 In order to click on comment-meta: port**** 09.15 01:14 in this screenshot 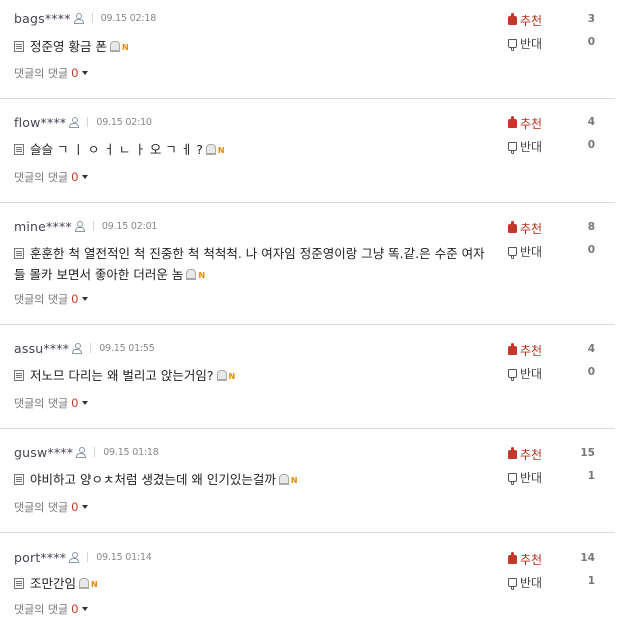, I will do `click(83, 557)`.